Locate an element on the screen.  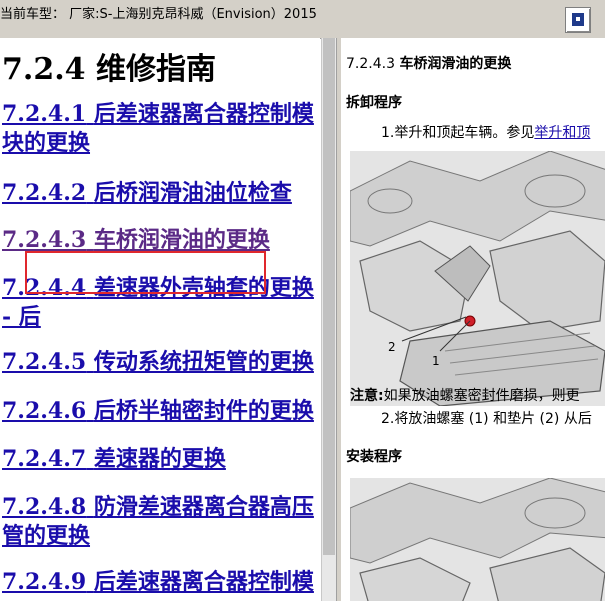
callout-2: 2 is located at coordinates (392, 347).